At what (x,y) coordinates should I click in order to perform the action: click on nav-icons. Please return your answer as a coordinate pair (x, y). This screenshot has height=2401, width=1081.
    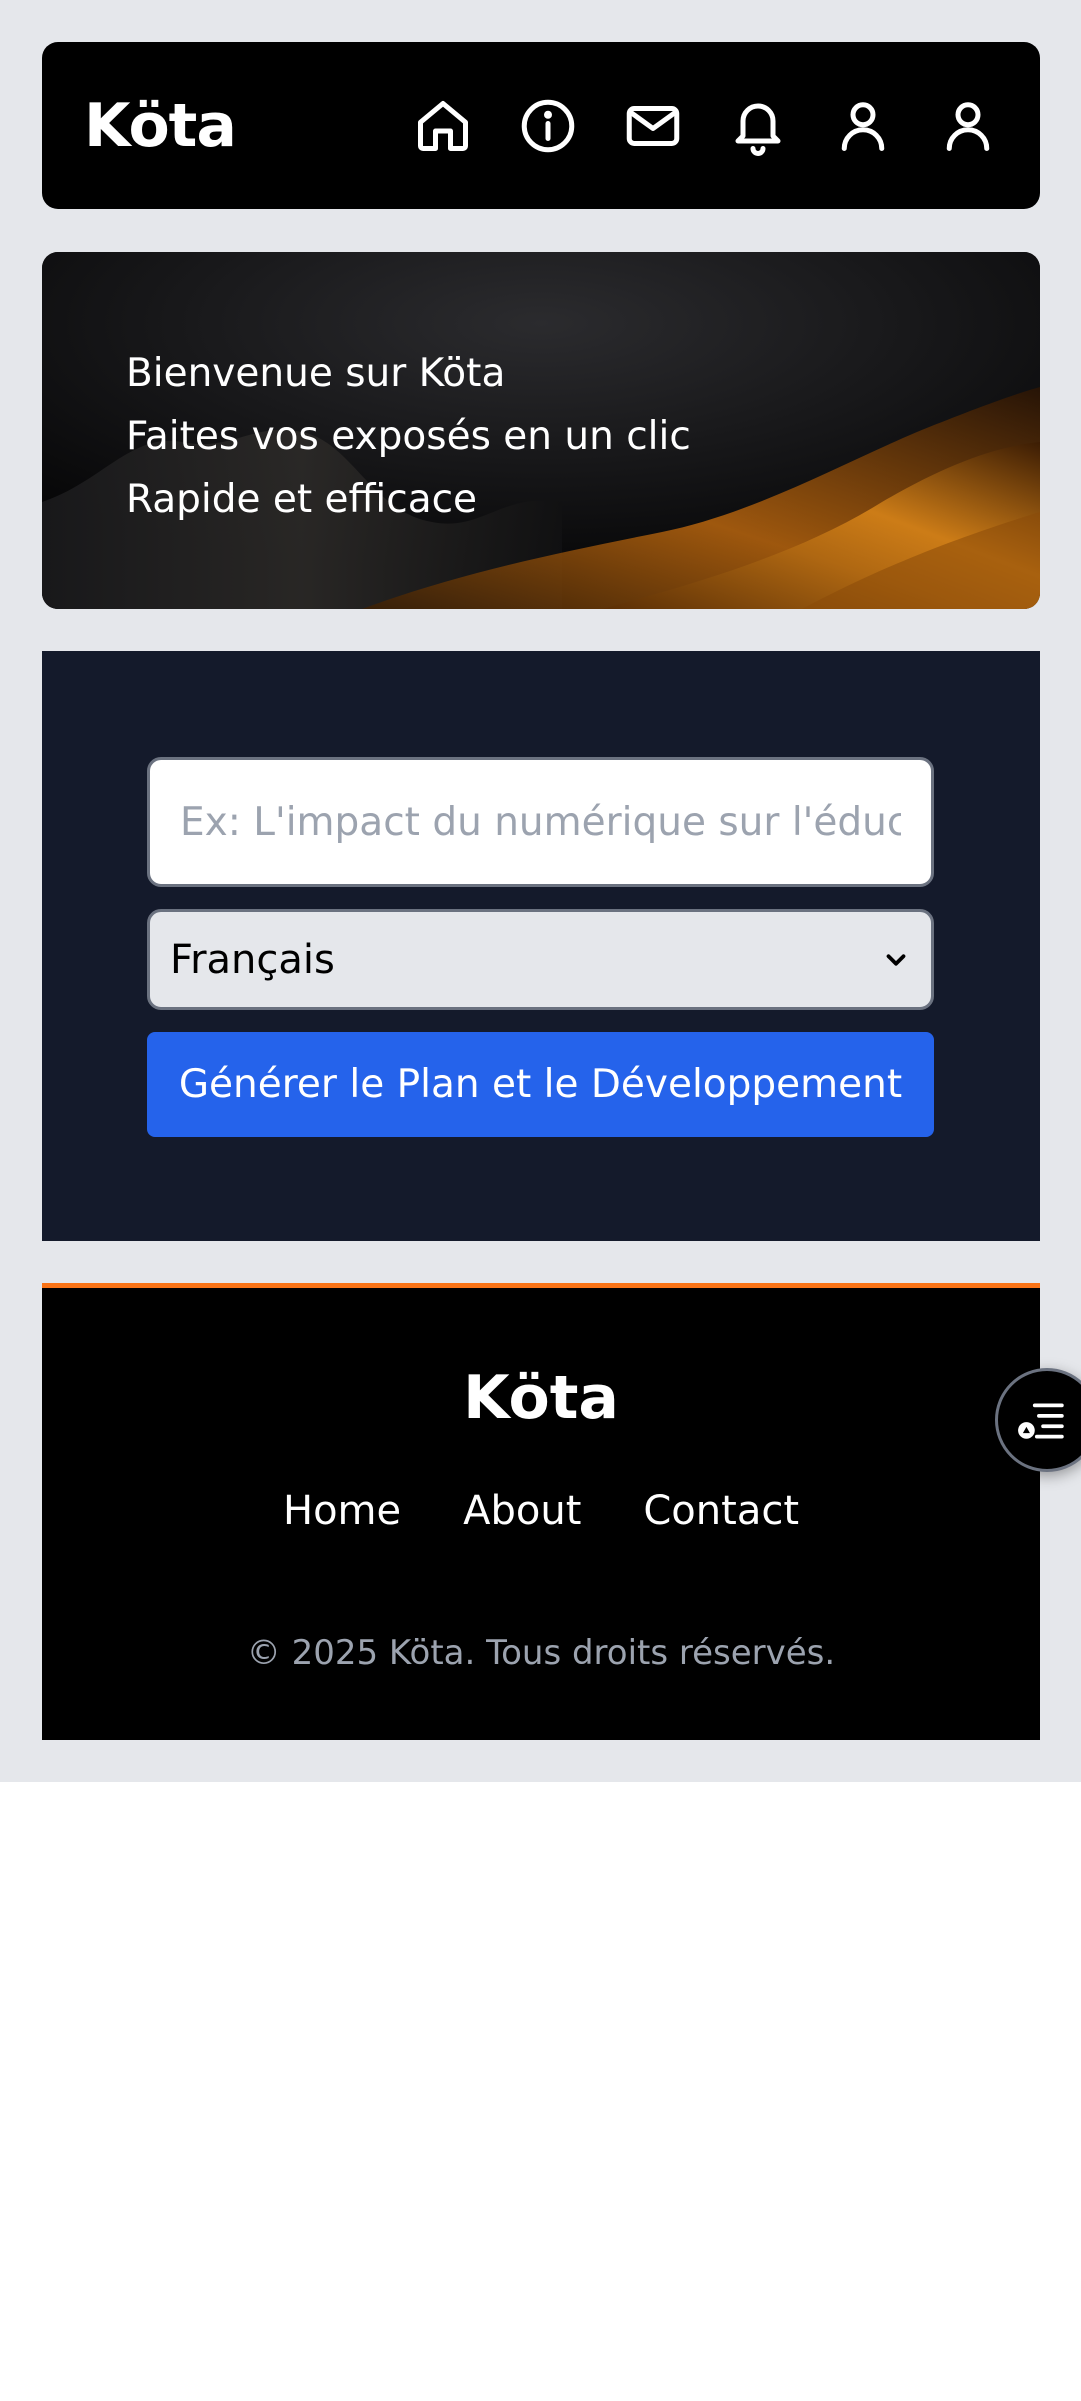
    Looking at the image, I should click on (705, 126).